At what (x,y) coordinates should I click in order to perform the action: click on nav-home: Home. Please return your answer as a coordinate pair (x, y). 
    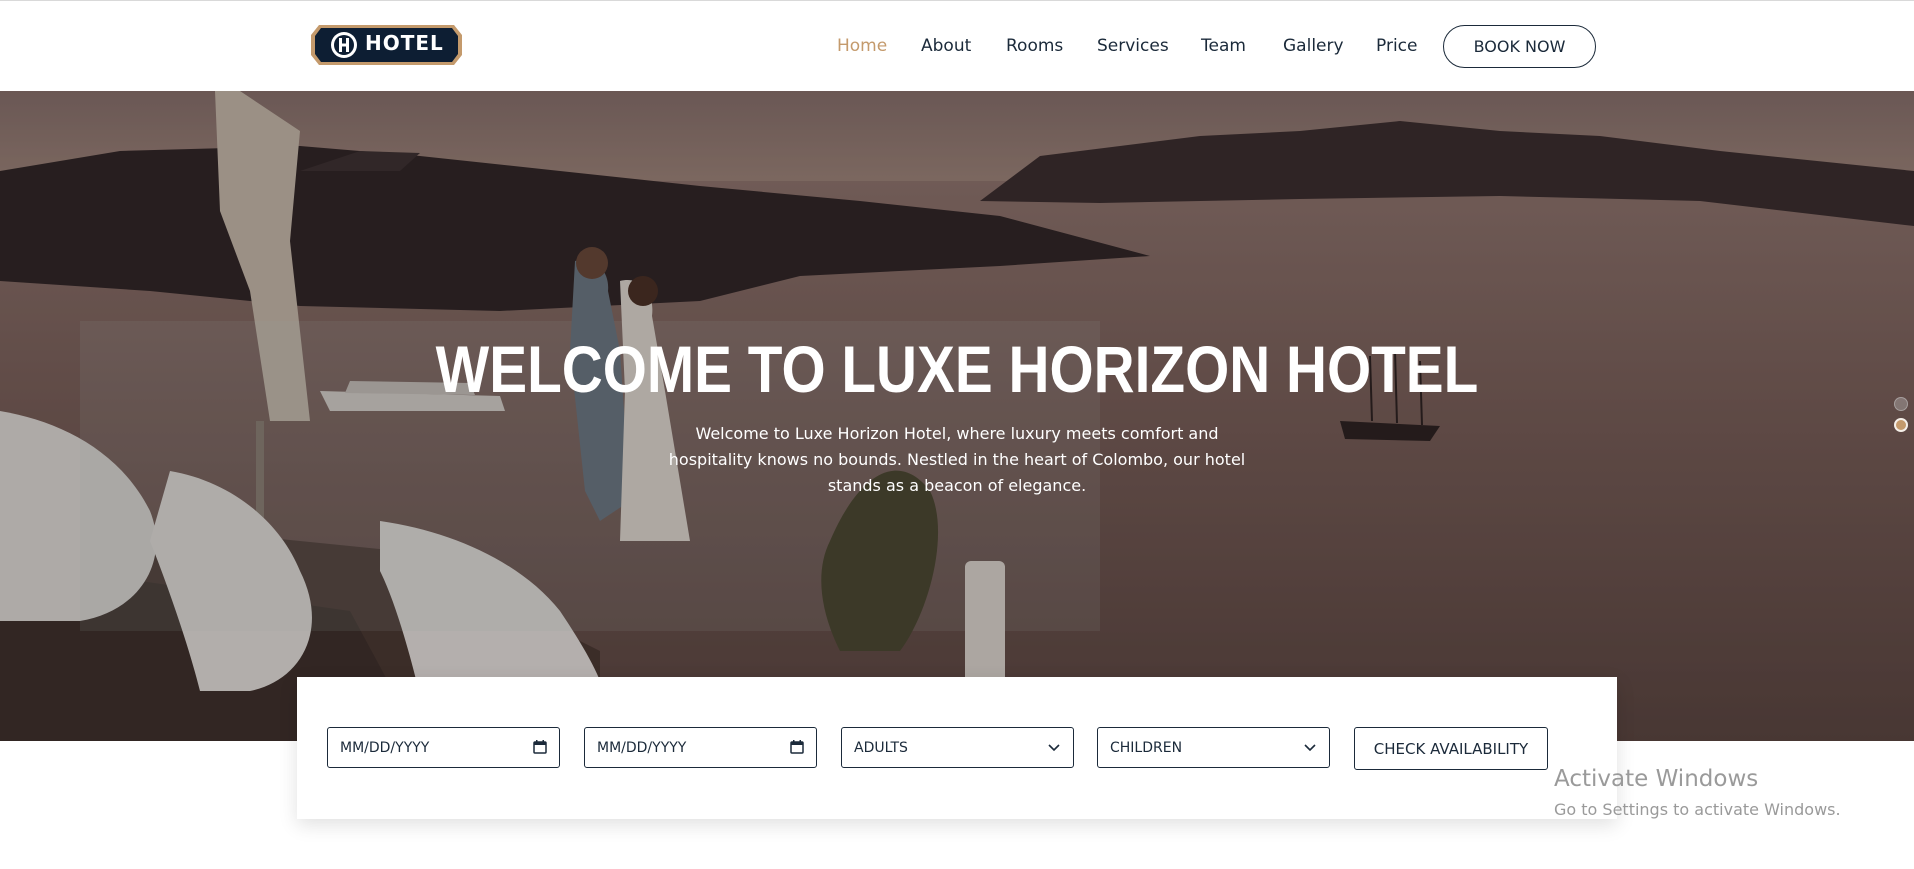
    Looking at the image, I should click on (862, 46).